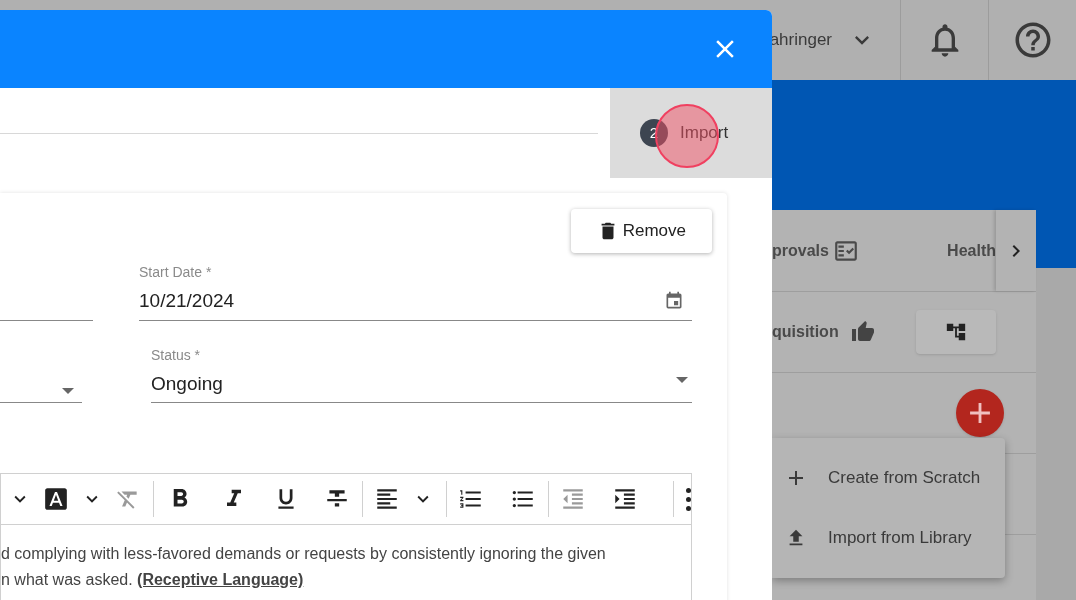  I want to click on text-color-icon, so click(56, 499).